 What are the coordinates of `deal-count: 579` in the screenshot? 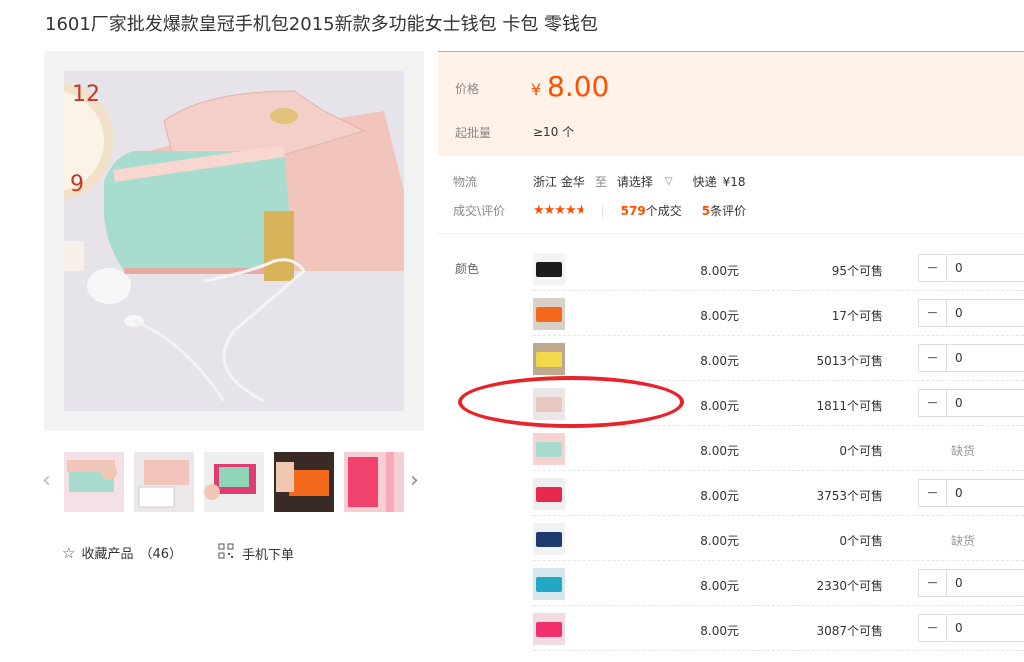 It's located at (633, 211).